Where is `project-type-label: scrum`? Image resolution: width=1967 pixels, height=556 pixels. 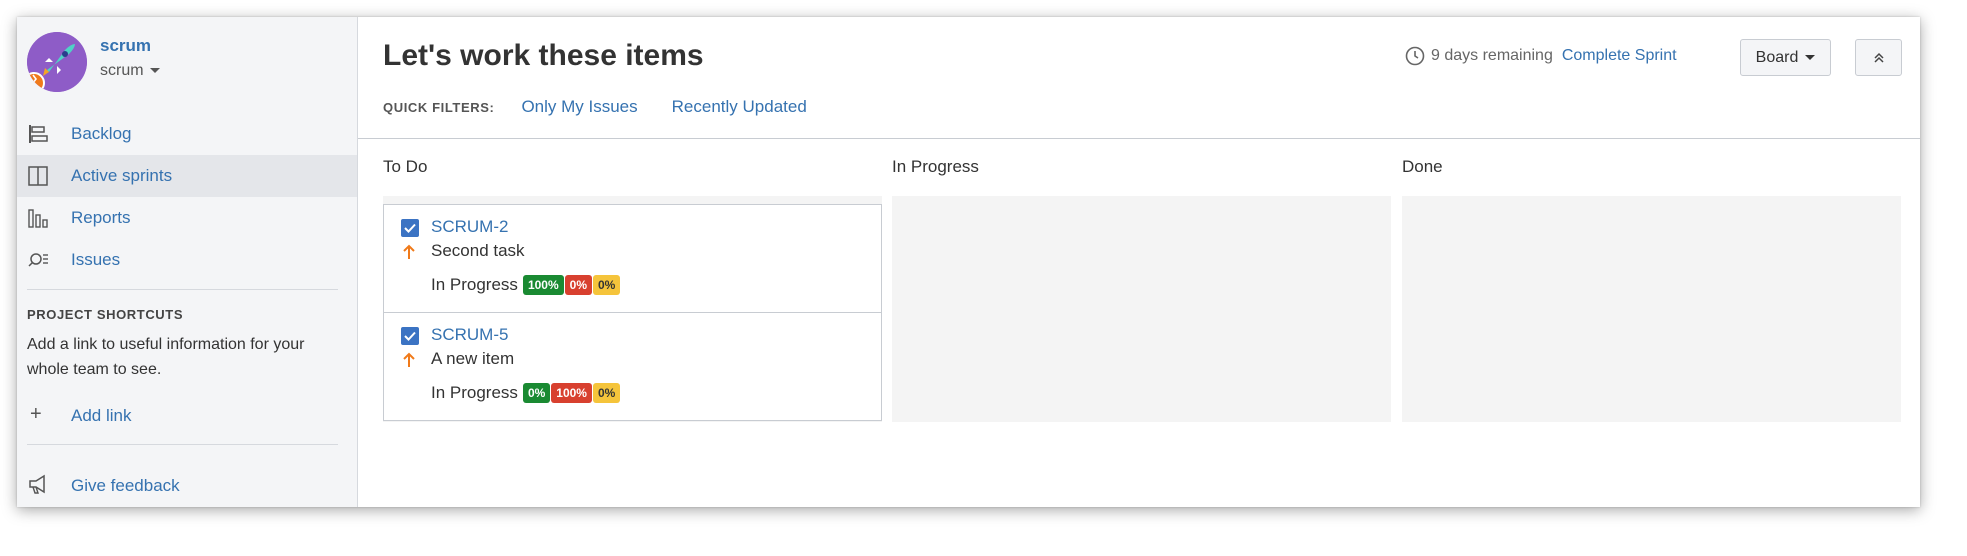
project-type-label: scrum is located at coordinates (122, 70).